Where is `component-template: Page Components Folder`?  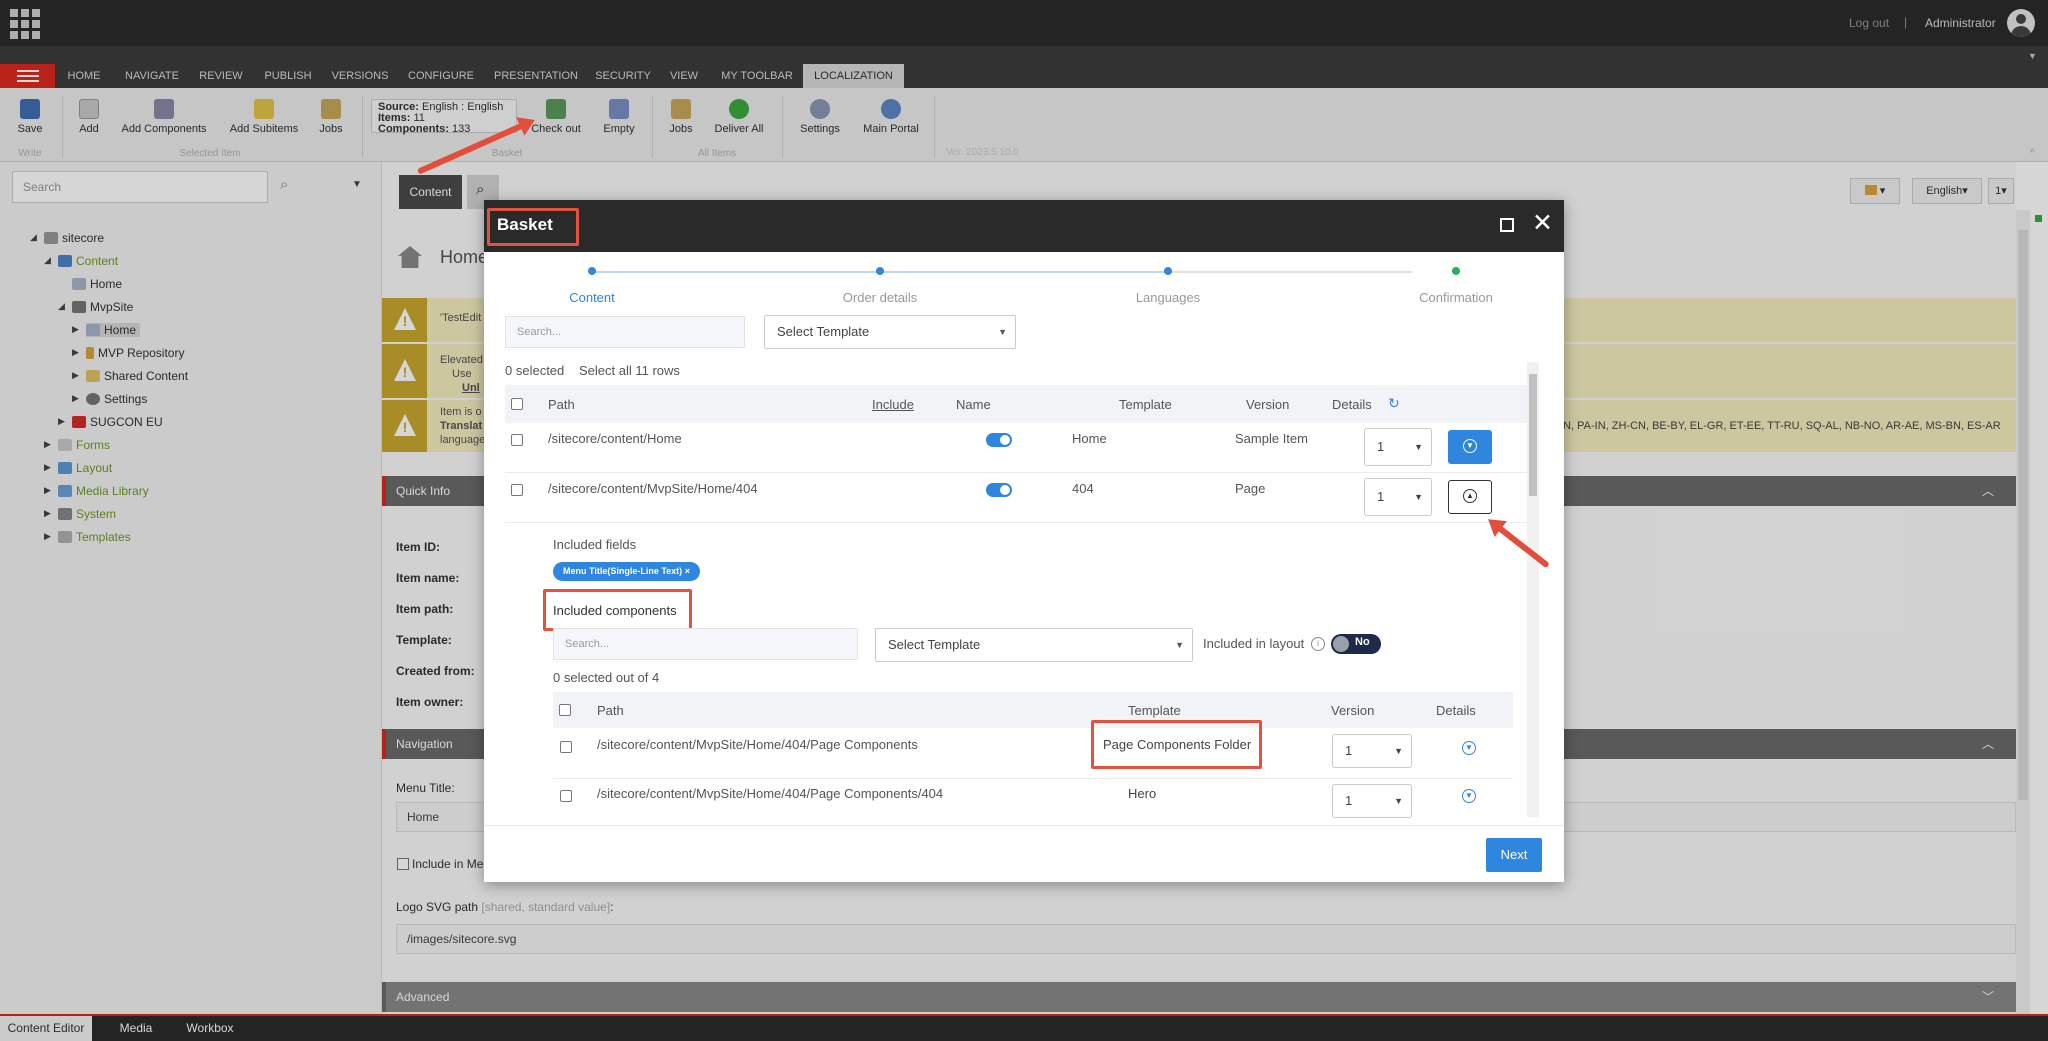
component-template: Page Components Folder is located at coordinates (1177, 744).